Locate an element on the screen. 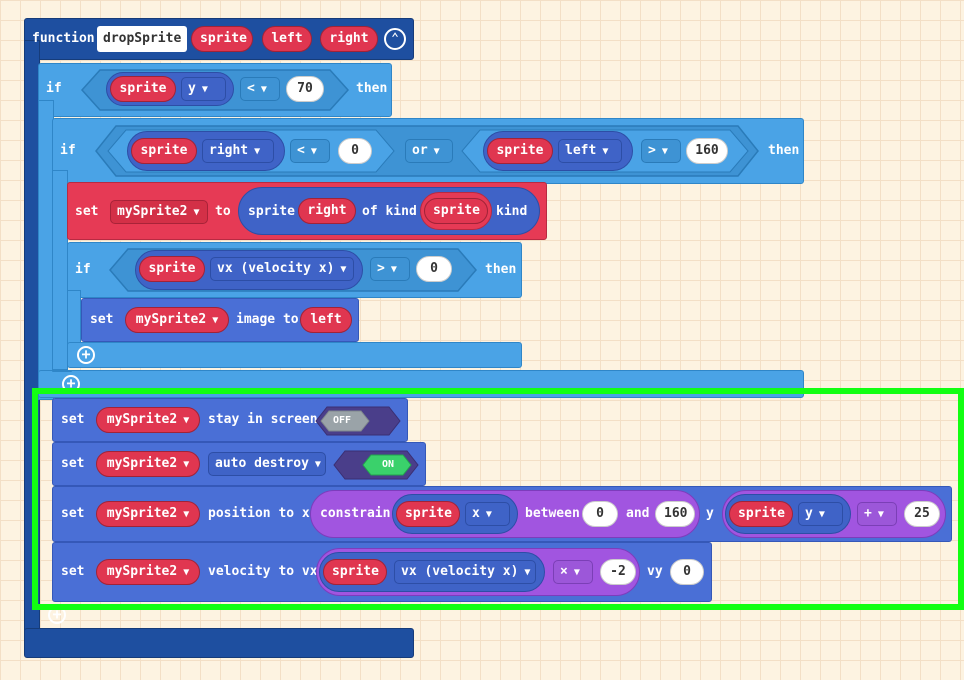  velocity-to-vx: velocity to vx is located at coordinates (263, 571).